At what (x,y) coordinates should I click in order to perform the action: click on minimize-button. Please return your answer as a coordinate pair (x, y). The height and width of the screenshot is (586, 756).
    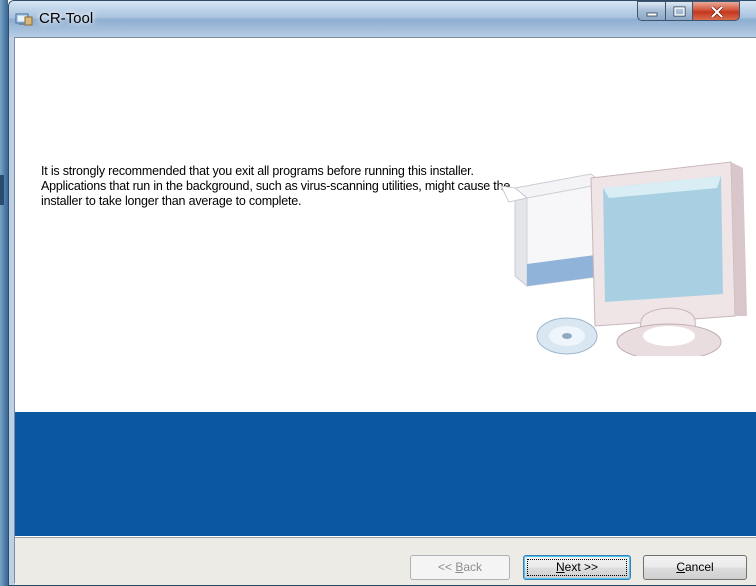
    Looking at the image, I should click on (651, 11).